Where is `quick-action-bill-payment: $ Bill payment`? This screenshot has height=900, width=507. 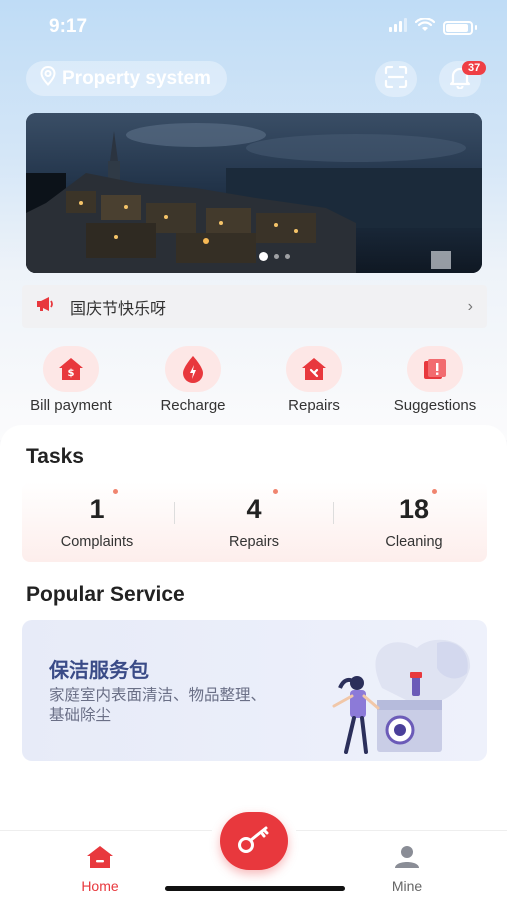 quick-action-bill-payment: $ Bill payment is located at coordinates (71, 380).